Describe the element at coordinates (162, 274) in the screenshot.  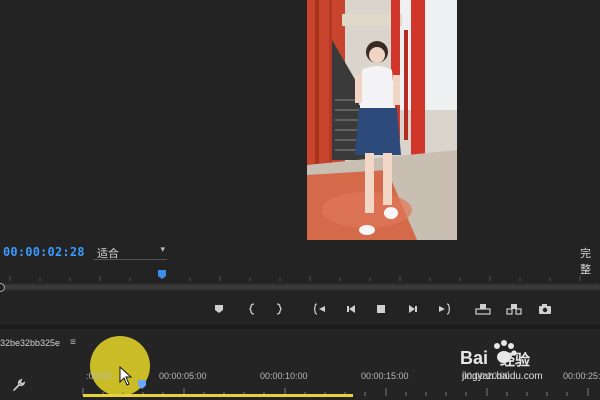
I see `monitor-playhead` at that location.